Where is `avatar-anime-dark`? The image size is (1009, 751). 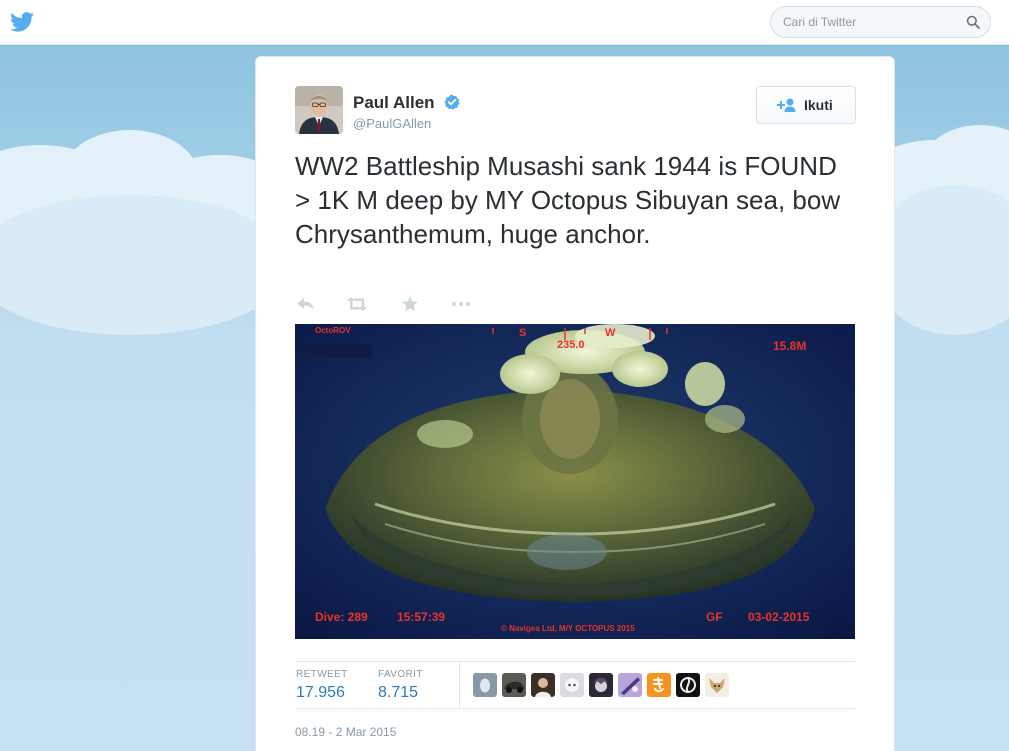 avatar-anime-dark is located at coordinates (601, 685).